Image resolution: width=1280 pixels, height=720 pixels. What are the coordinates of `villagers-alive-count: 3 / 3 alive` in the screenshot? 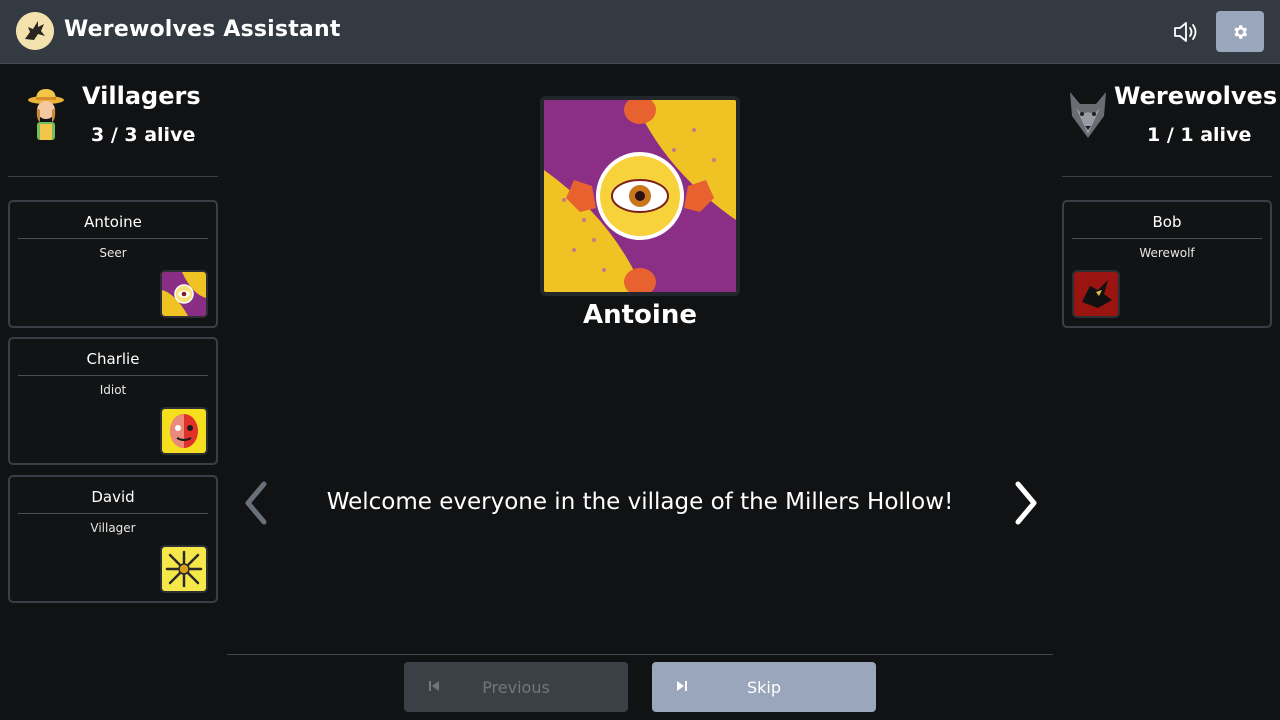 It's located at (143, 135).